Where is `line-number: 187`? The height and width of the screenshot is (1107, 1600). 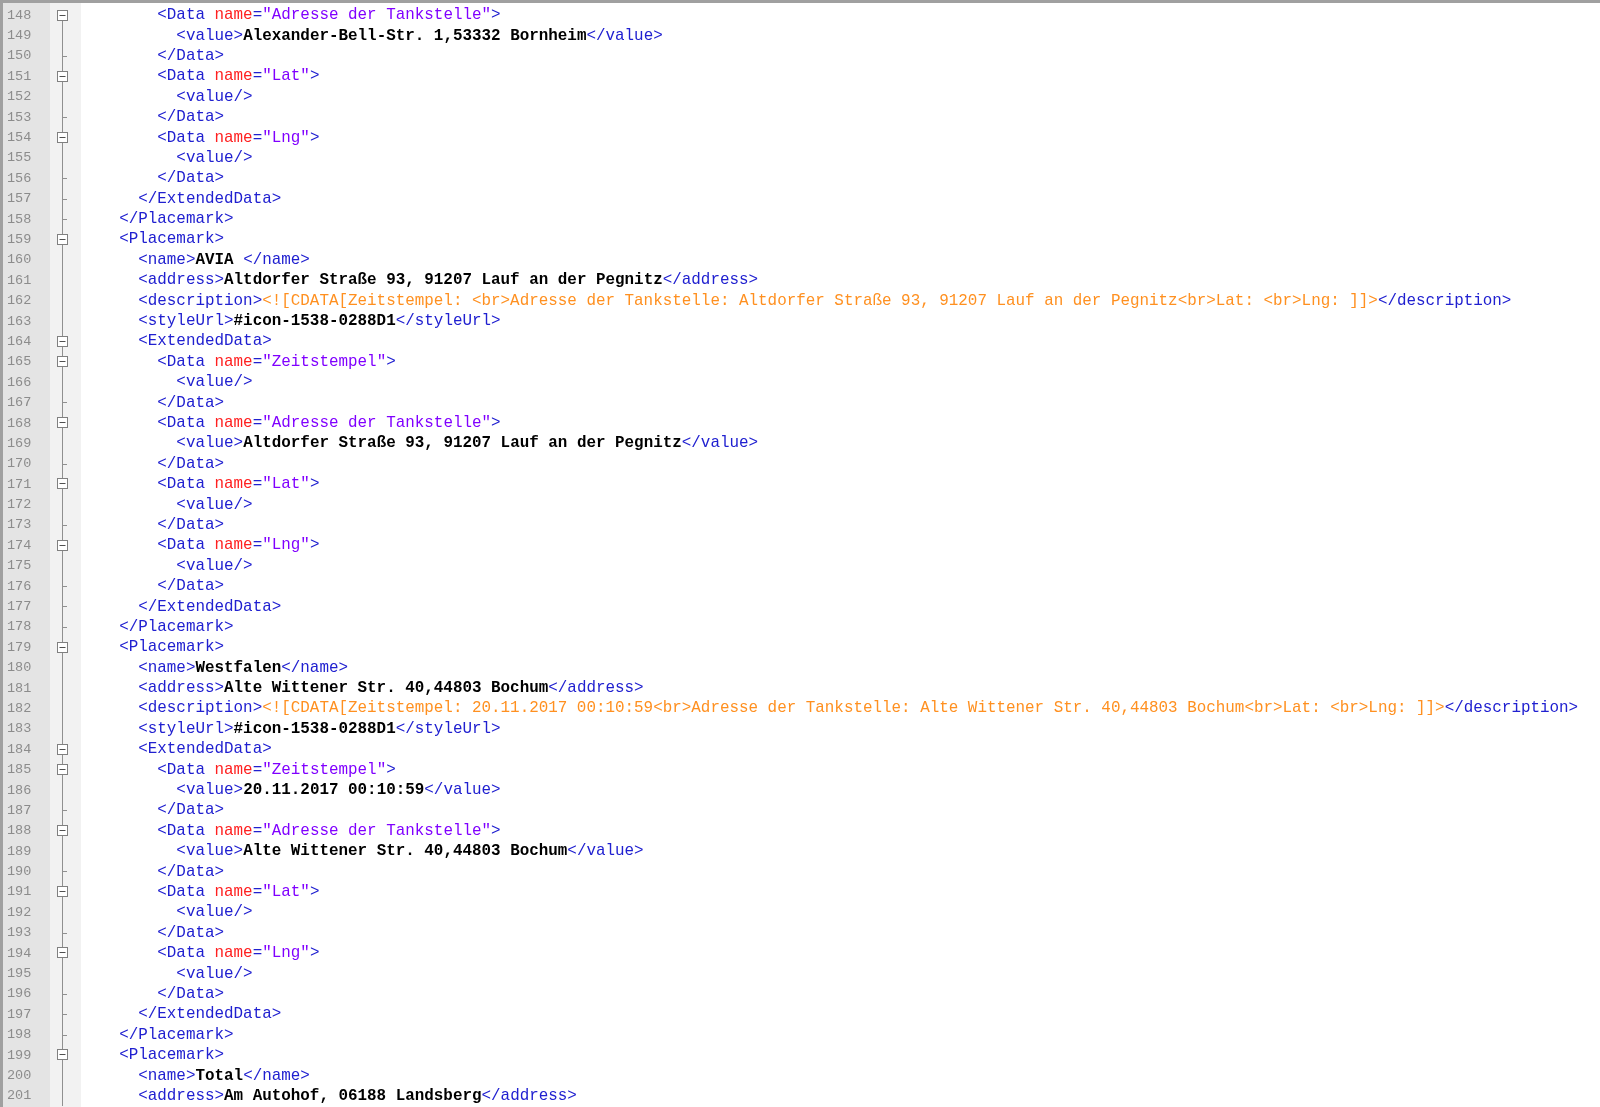 line-number: 187 is located at coordinates (19, 810).